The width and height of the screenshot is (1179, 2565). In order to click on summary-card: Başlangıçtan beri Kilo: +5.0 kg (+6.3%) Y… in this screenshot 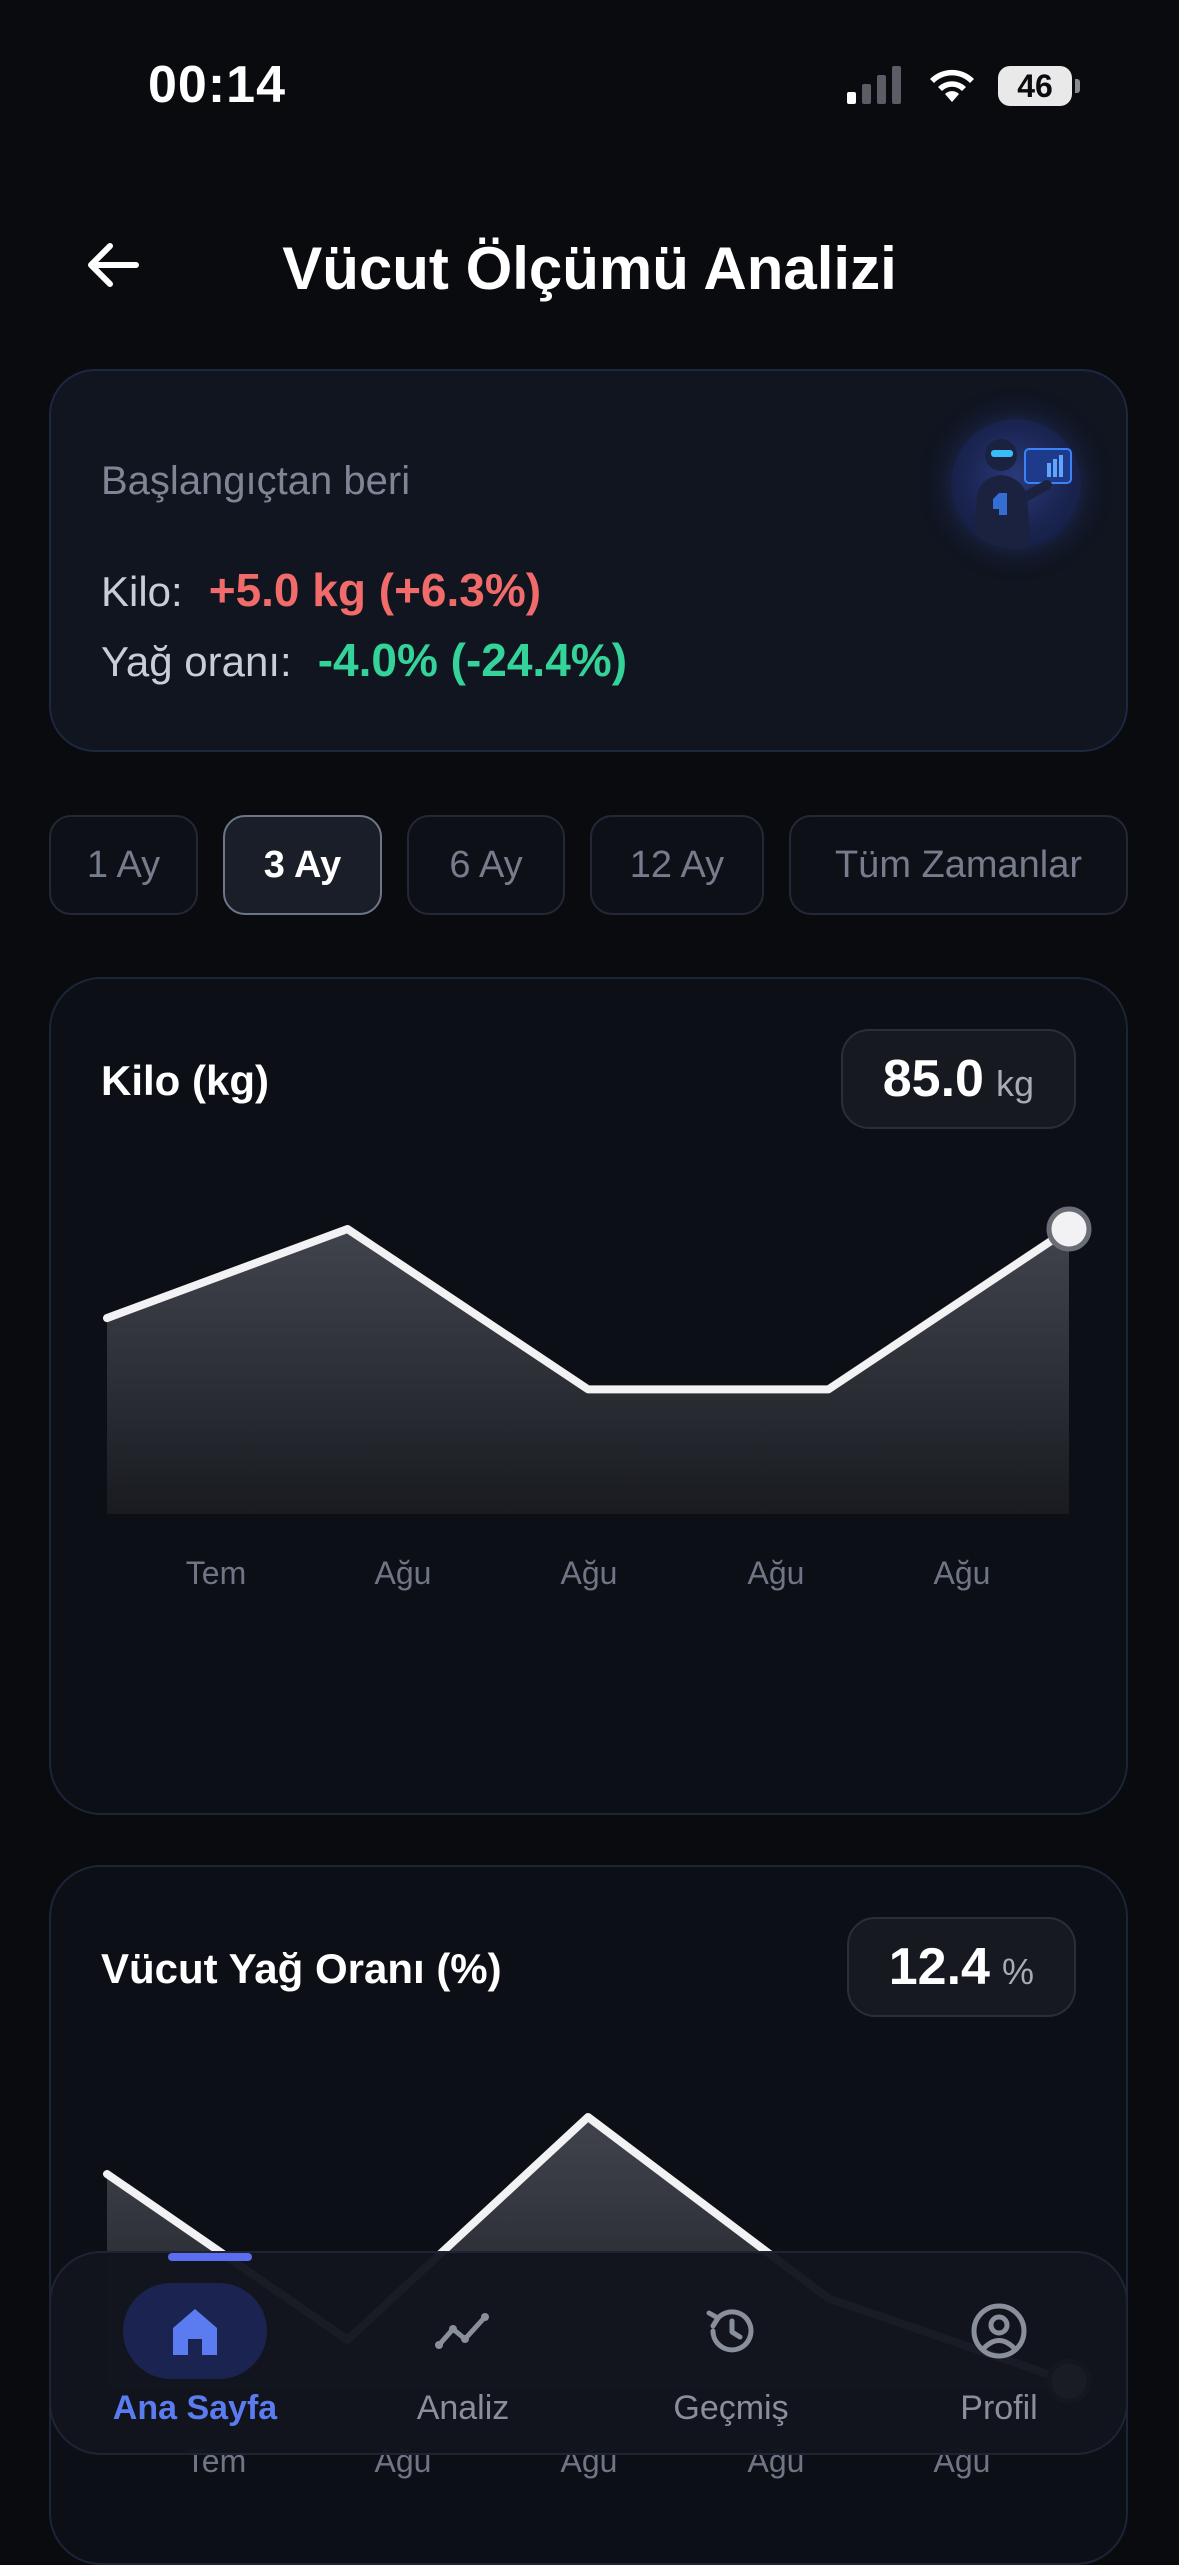, I will do `click(588, 560)`.